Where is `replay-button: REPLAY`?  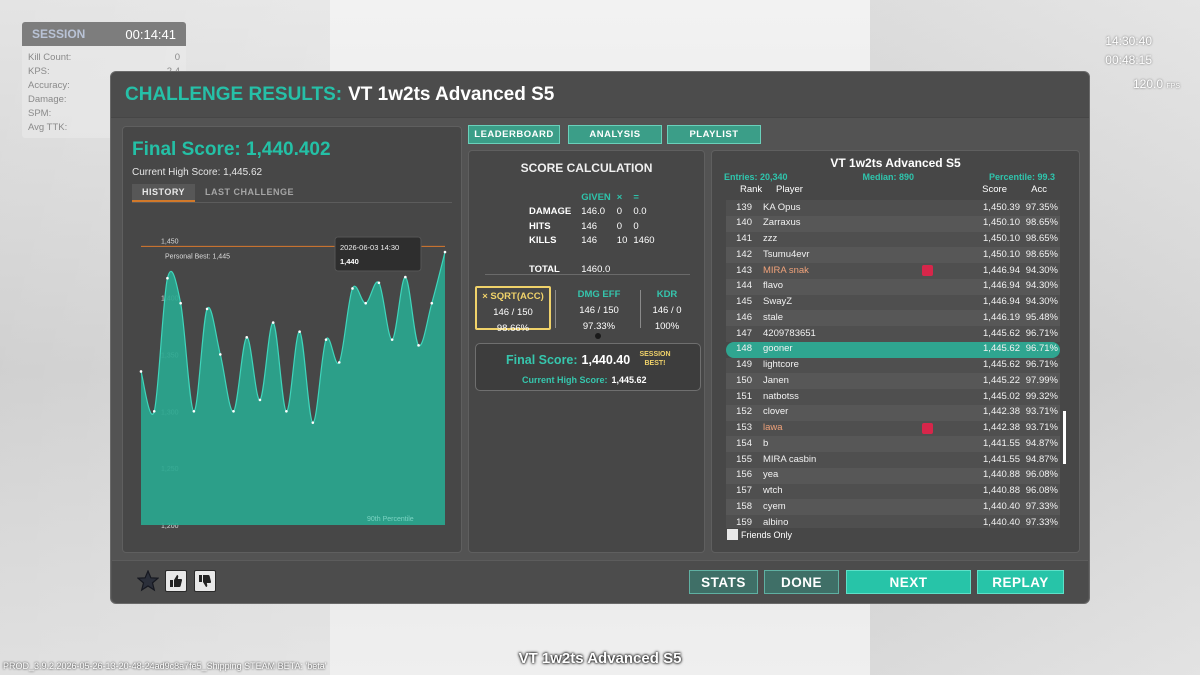
replay-button: REPLAY is located at coordinates (1020, 582).